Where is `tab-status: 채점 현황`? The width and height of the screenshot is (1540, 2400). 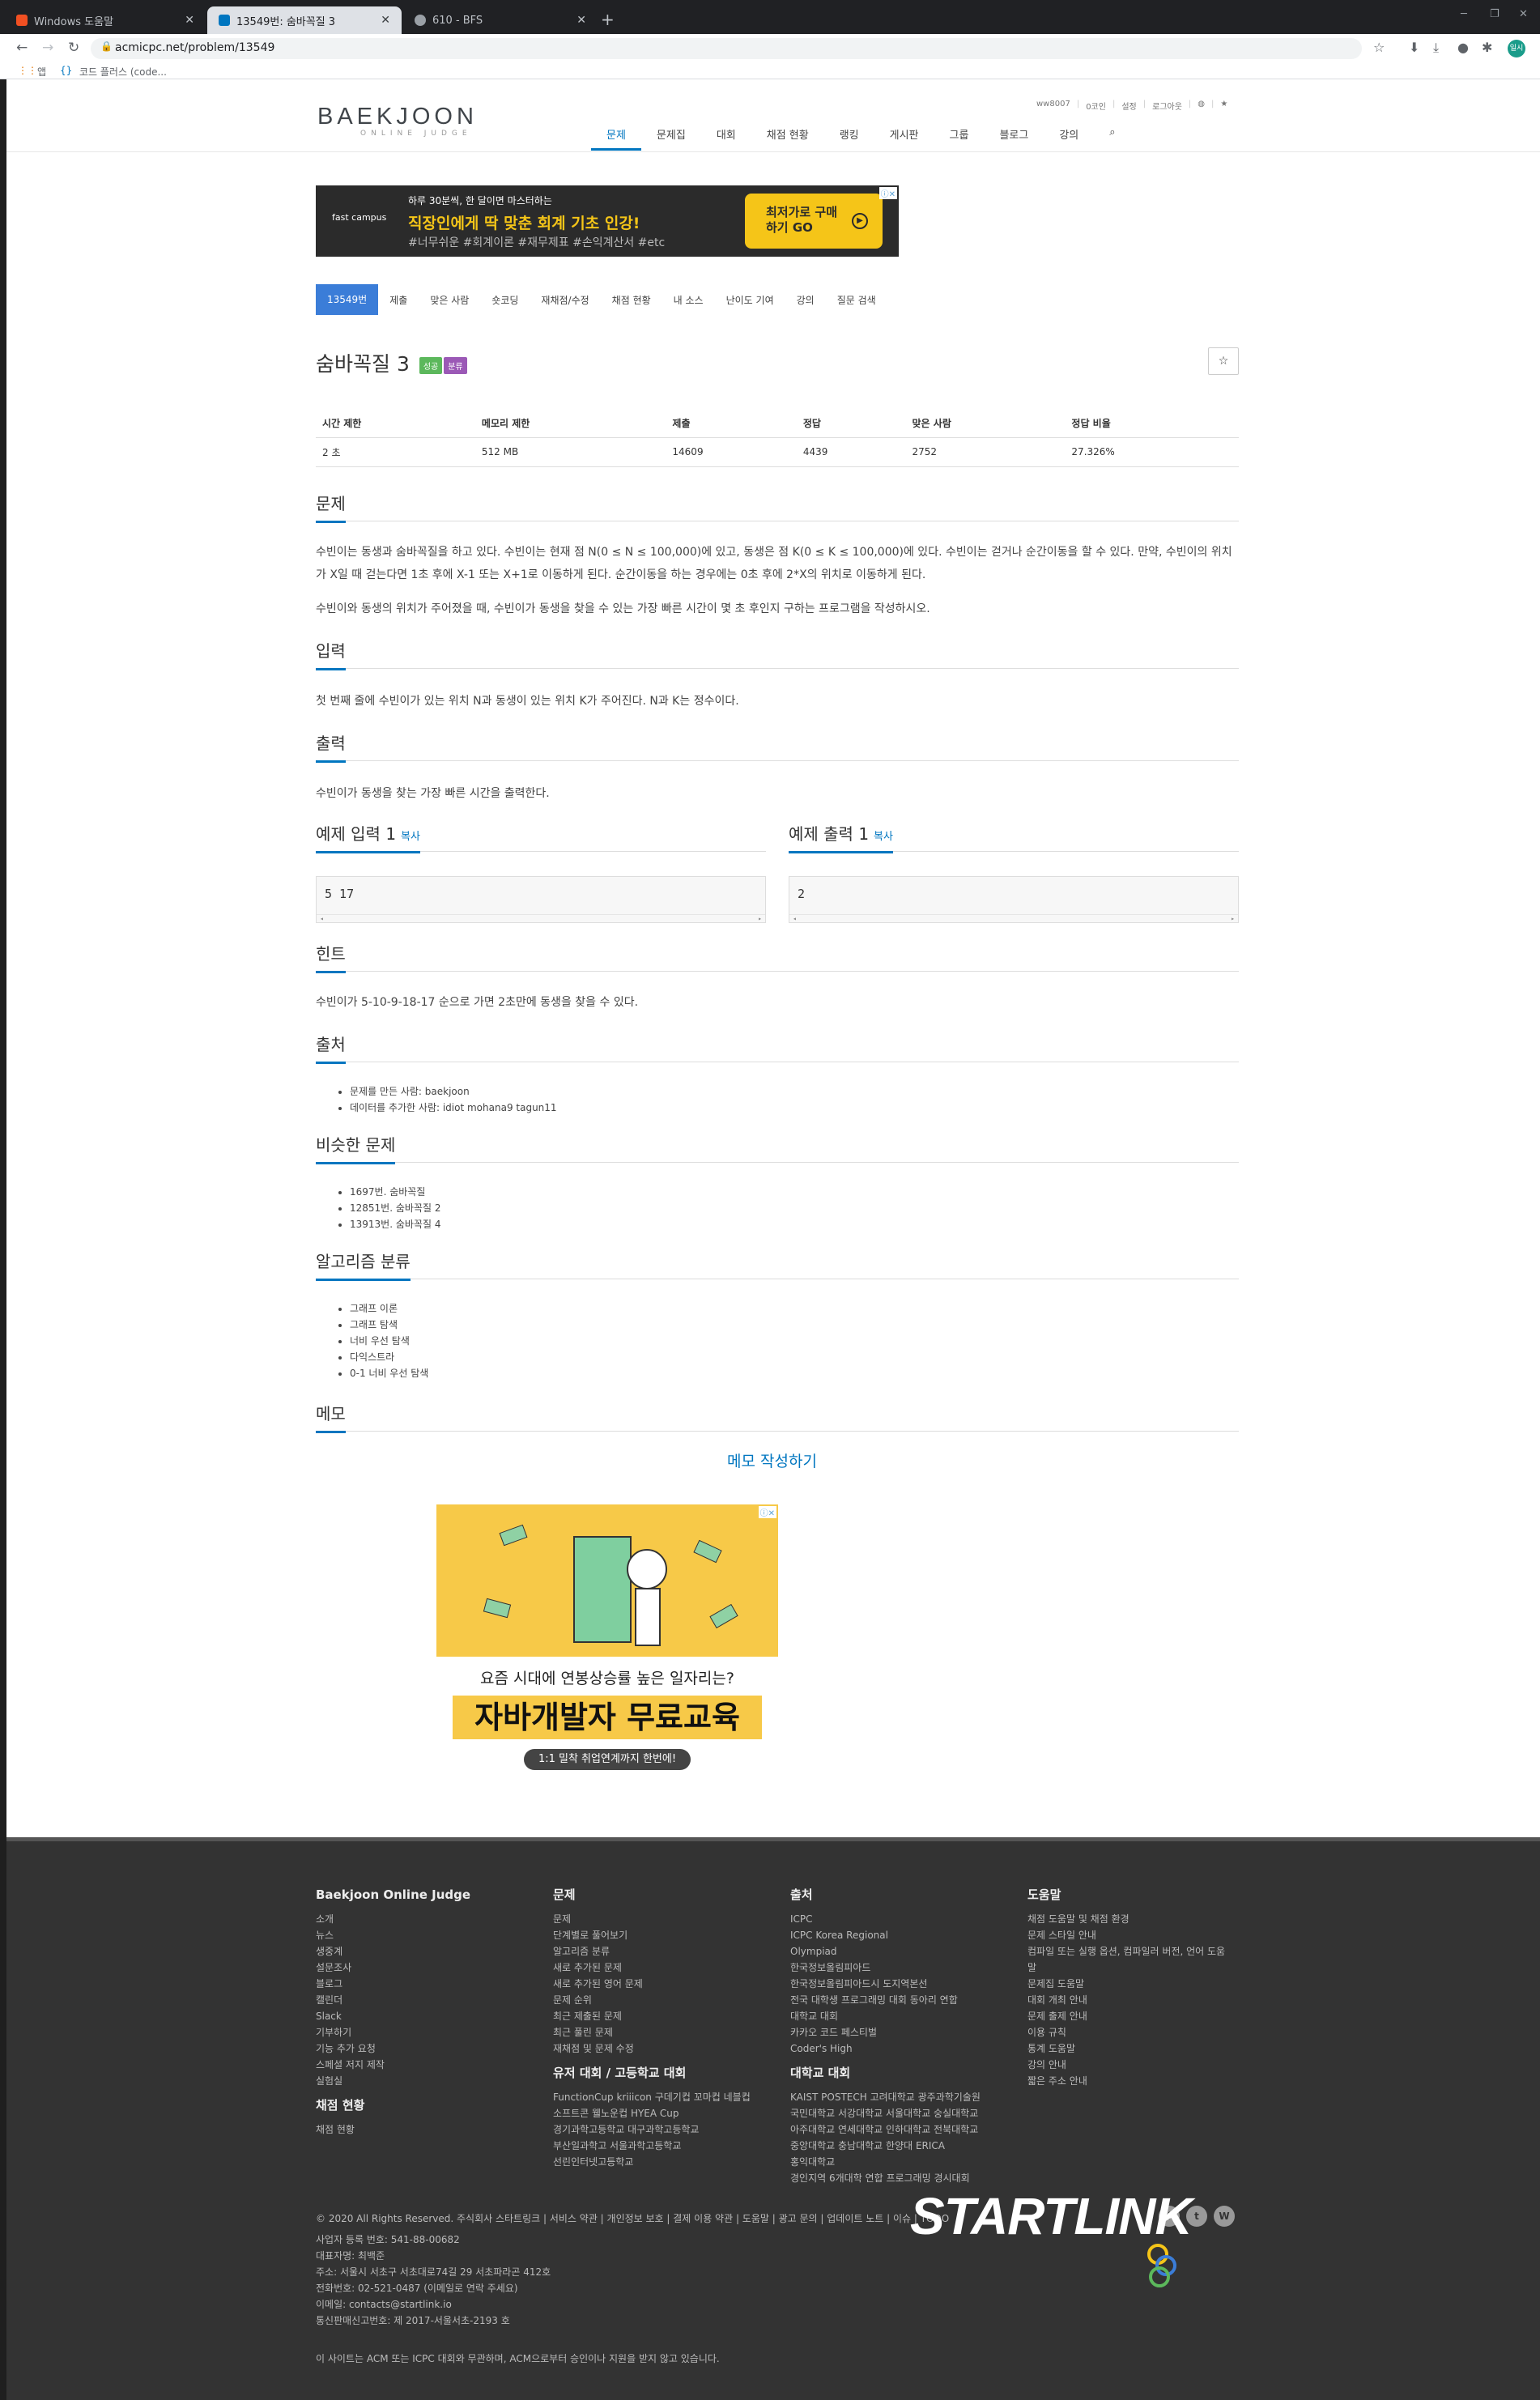 tab-status: 채점 현황 is located at coordinates (631, 300).